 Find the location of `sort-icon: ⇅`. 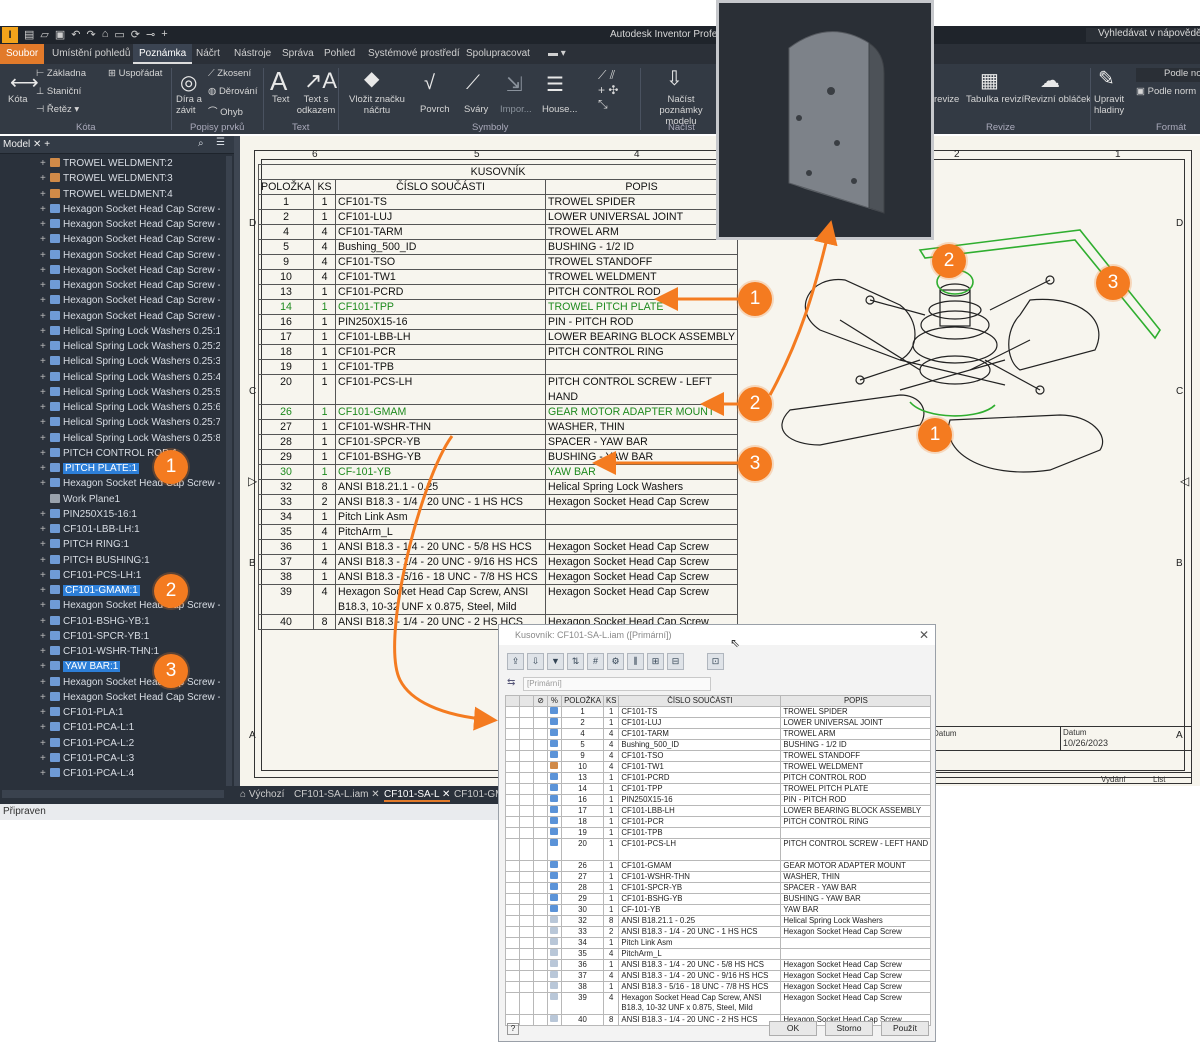

sort-icon: ⇅ is located at coordinates (575, 661).